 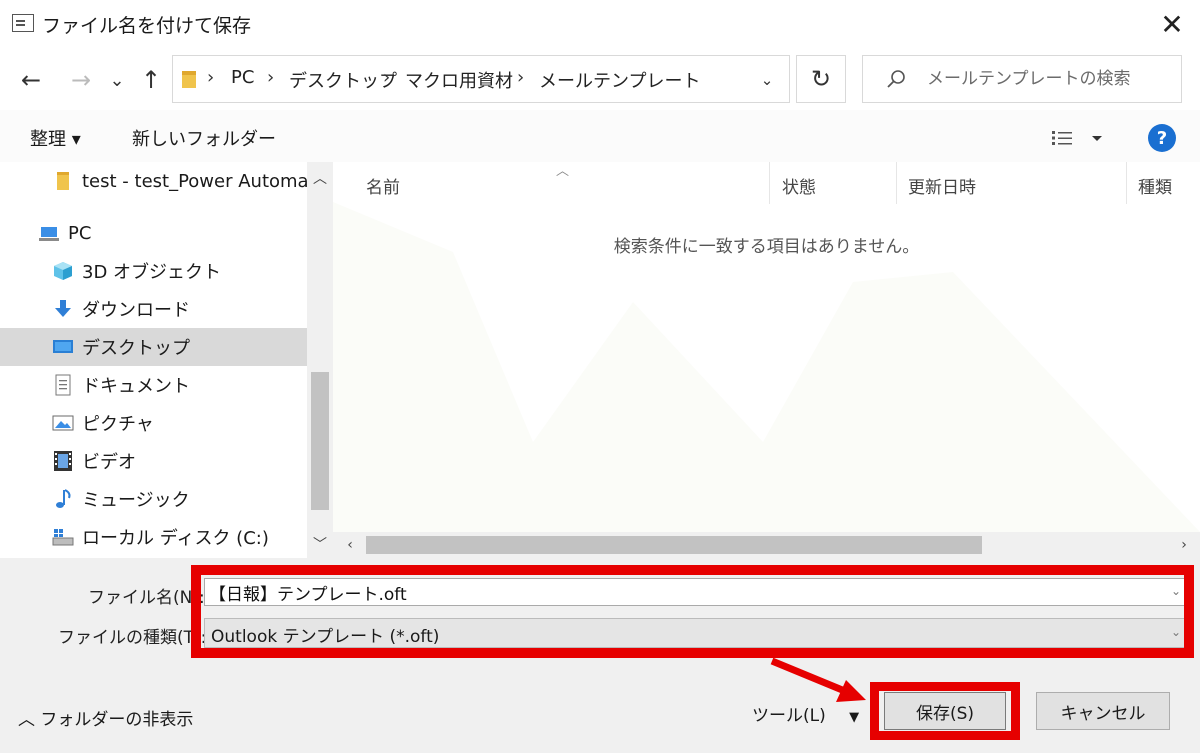 What do you see at coordinates (350, 545) in the screenshot?
I see `scroll-left-icon: ‹` at bounding box center [350, 545].